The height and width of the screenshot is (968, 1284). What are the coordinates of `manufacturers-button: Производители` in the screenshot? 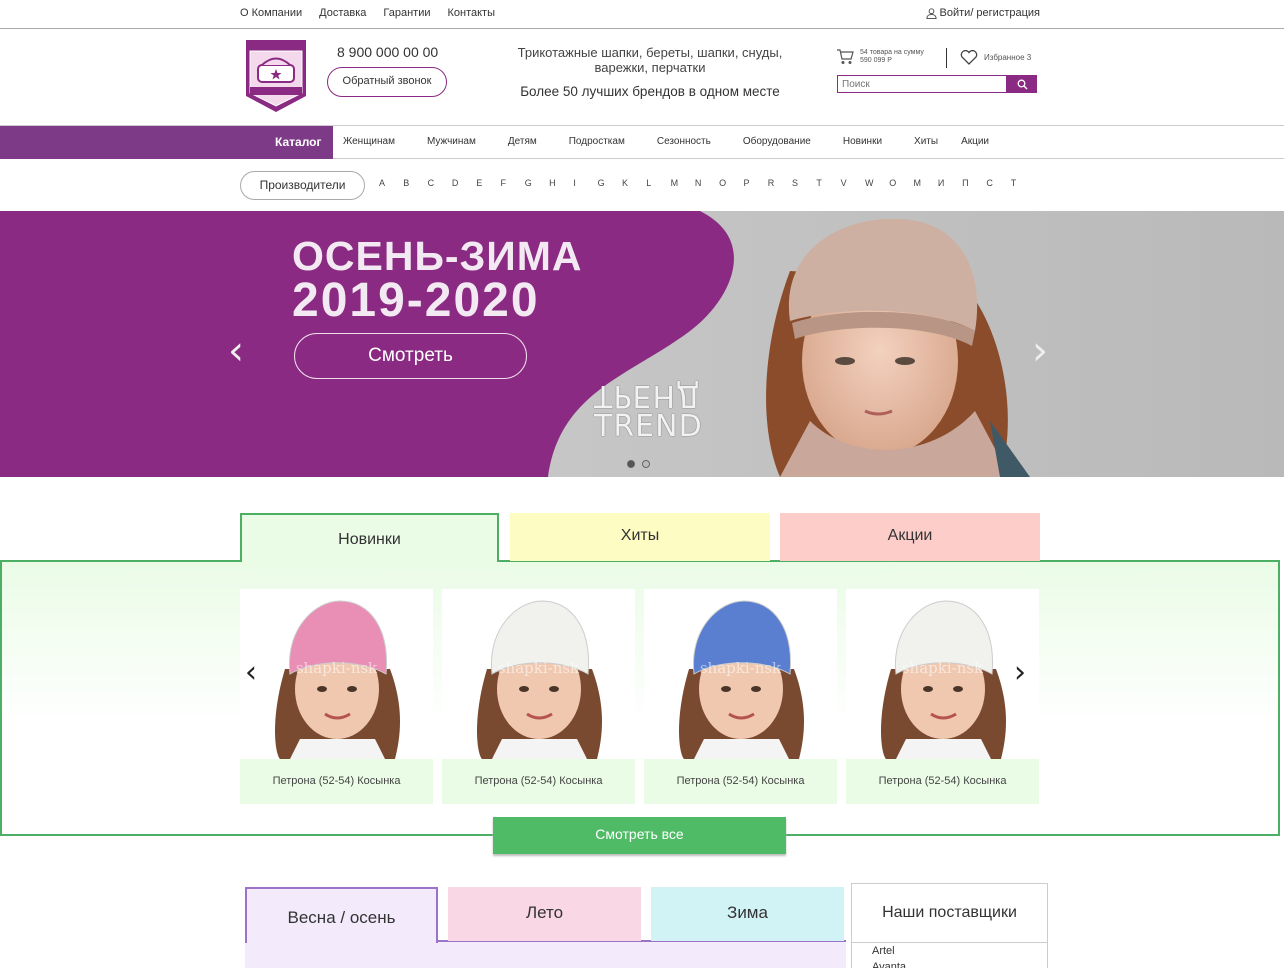 It's located at (302, 185).